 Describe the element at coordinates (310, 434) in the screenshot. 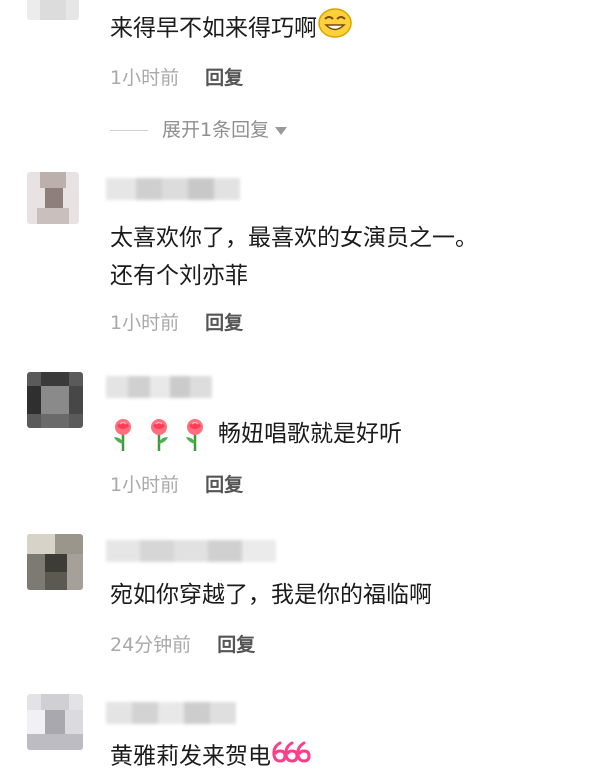

I see `comment-body: 畅妞唱歌就是好听` at that location.